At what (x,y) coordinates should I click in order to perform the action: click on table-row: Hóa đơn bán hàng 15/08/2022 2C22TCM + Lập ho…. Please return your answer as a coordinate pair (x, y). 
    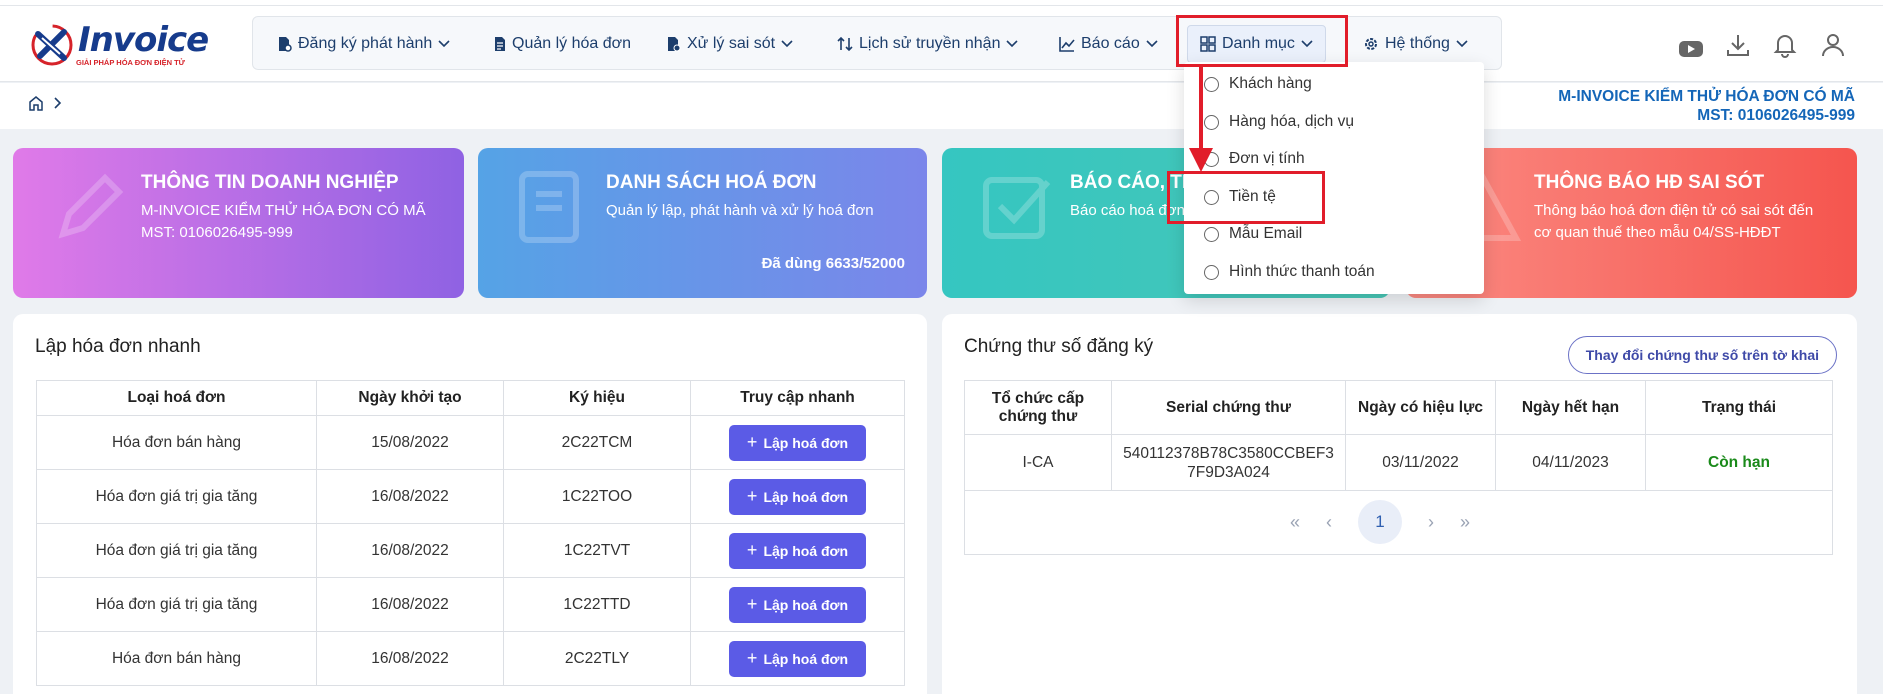
    Looking at the image, I should click on (470, 442).